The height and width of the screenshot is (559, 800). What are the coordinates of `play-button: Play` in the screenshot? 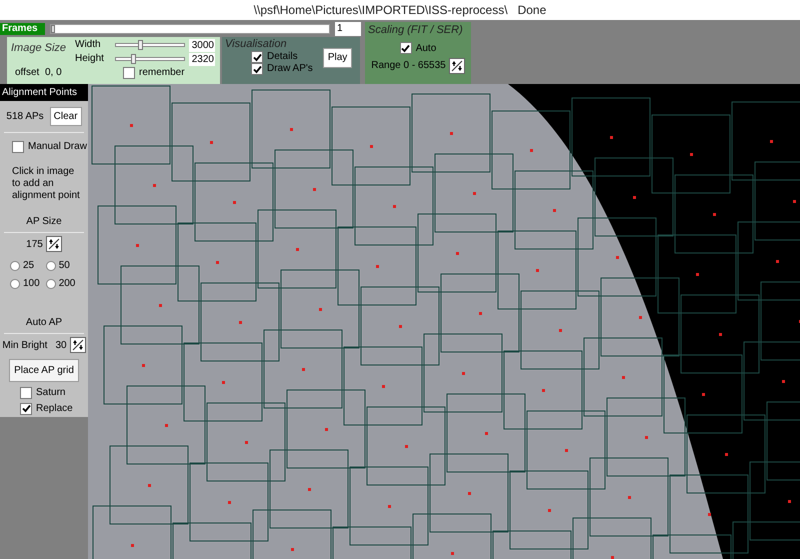 It's located at (337, 58).